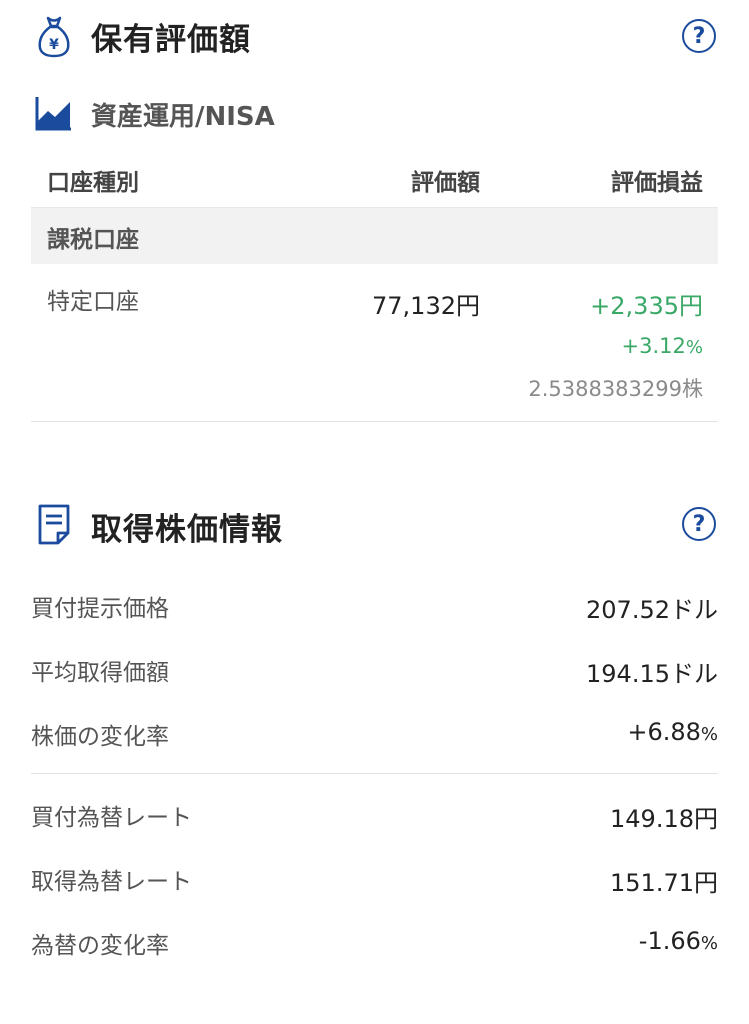 The image size is (749, 1024). I want to click on stock-change-rate-label: 株価の変化率, so click(100, 737).